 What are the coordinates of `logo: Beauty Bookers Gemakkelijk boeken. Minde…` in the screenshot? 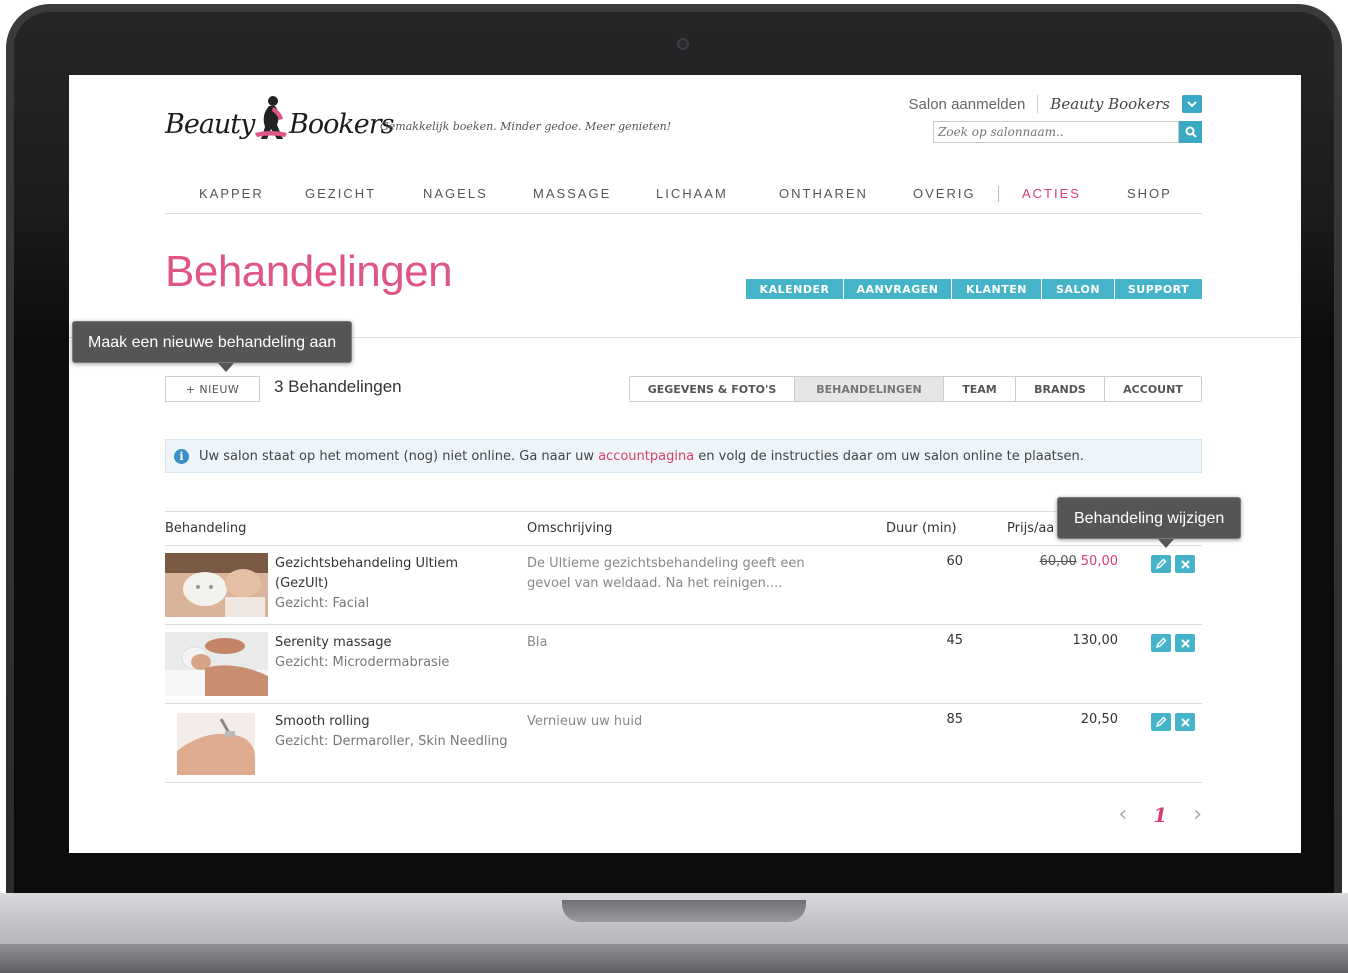 It's located at (418, 123).